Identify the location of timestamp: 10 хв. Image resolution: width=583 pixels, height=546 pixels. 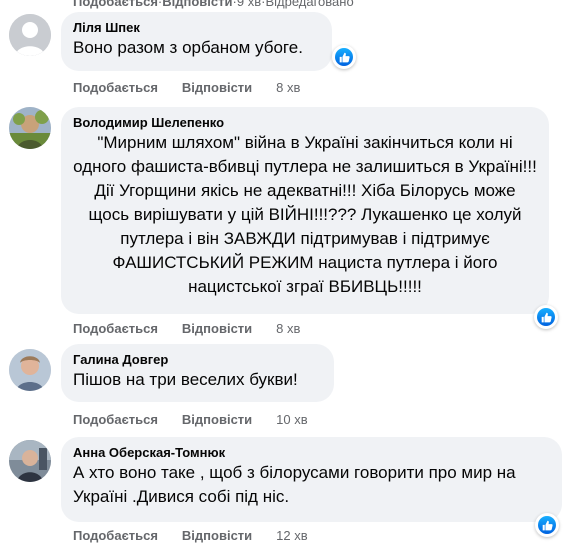
(291, 419).